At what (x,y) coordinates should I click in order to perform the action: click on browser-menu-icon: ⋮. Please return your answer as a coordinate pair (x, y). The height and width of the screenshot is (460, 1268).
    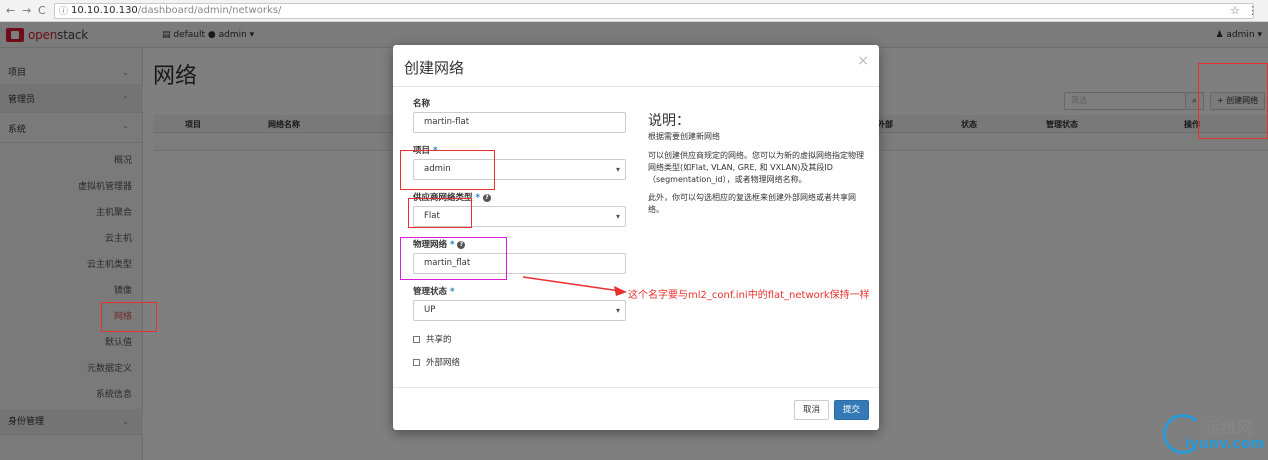
    Looking at the image, I should click on (1252, 10).